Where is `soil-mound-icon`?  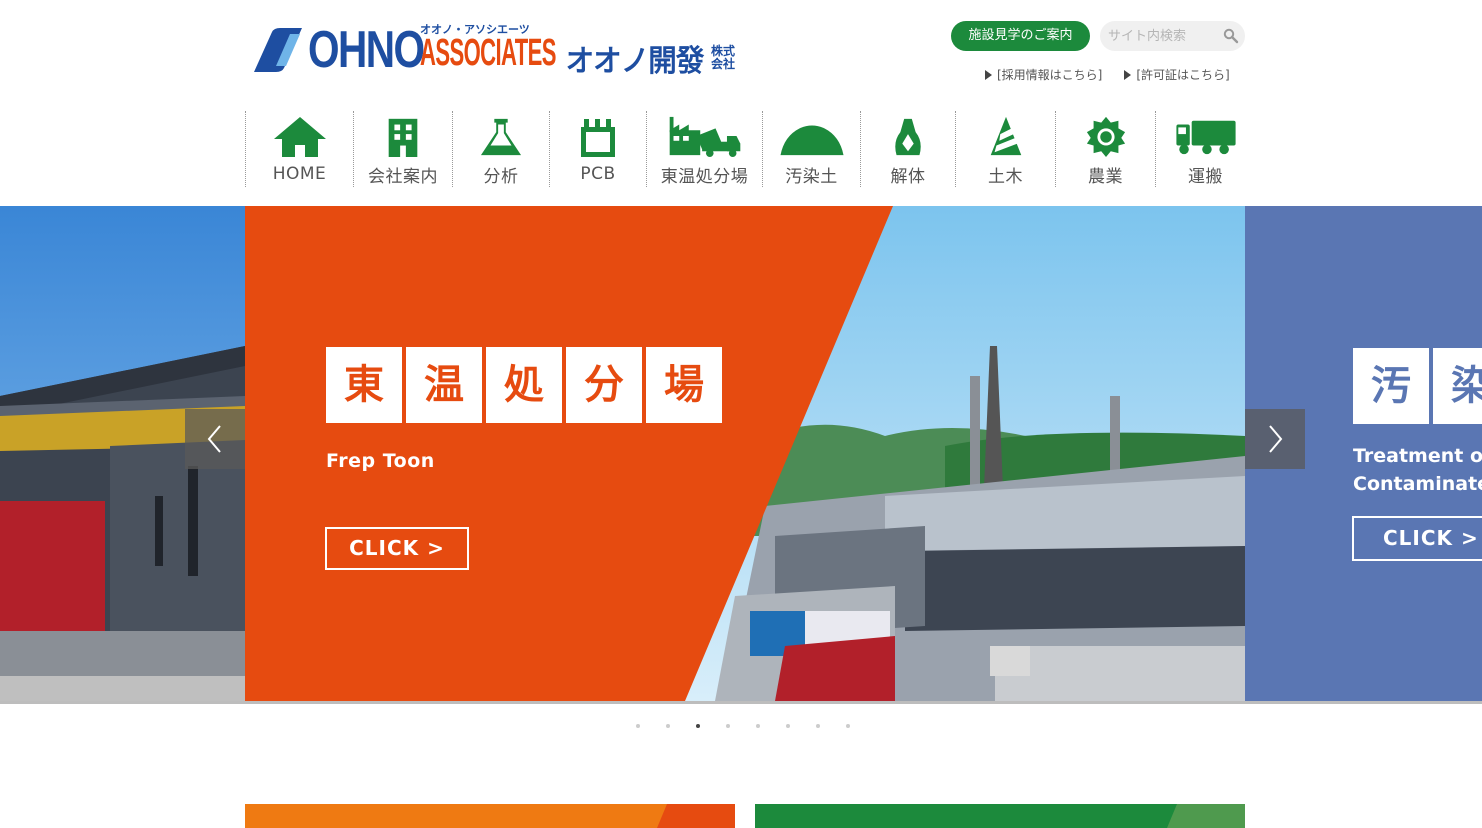
soil-mound-icon is located at coordinates (811, 140).